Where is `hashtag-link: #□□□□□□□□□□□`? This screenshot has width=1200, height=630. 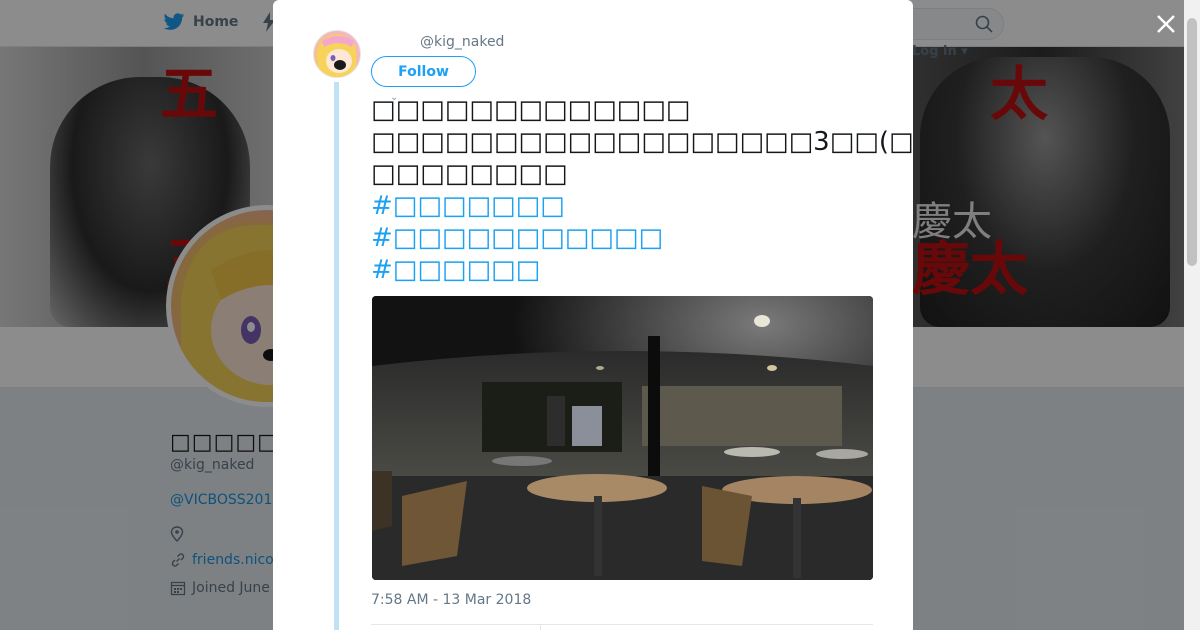
hashtag-link: #□□□□□□□□□□□ is located at coordinates (626, 238).